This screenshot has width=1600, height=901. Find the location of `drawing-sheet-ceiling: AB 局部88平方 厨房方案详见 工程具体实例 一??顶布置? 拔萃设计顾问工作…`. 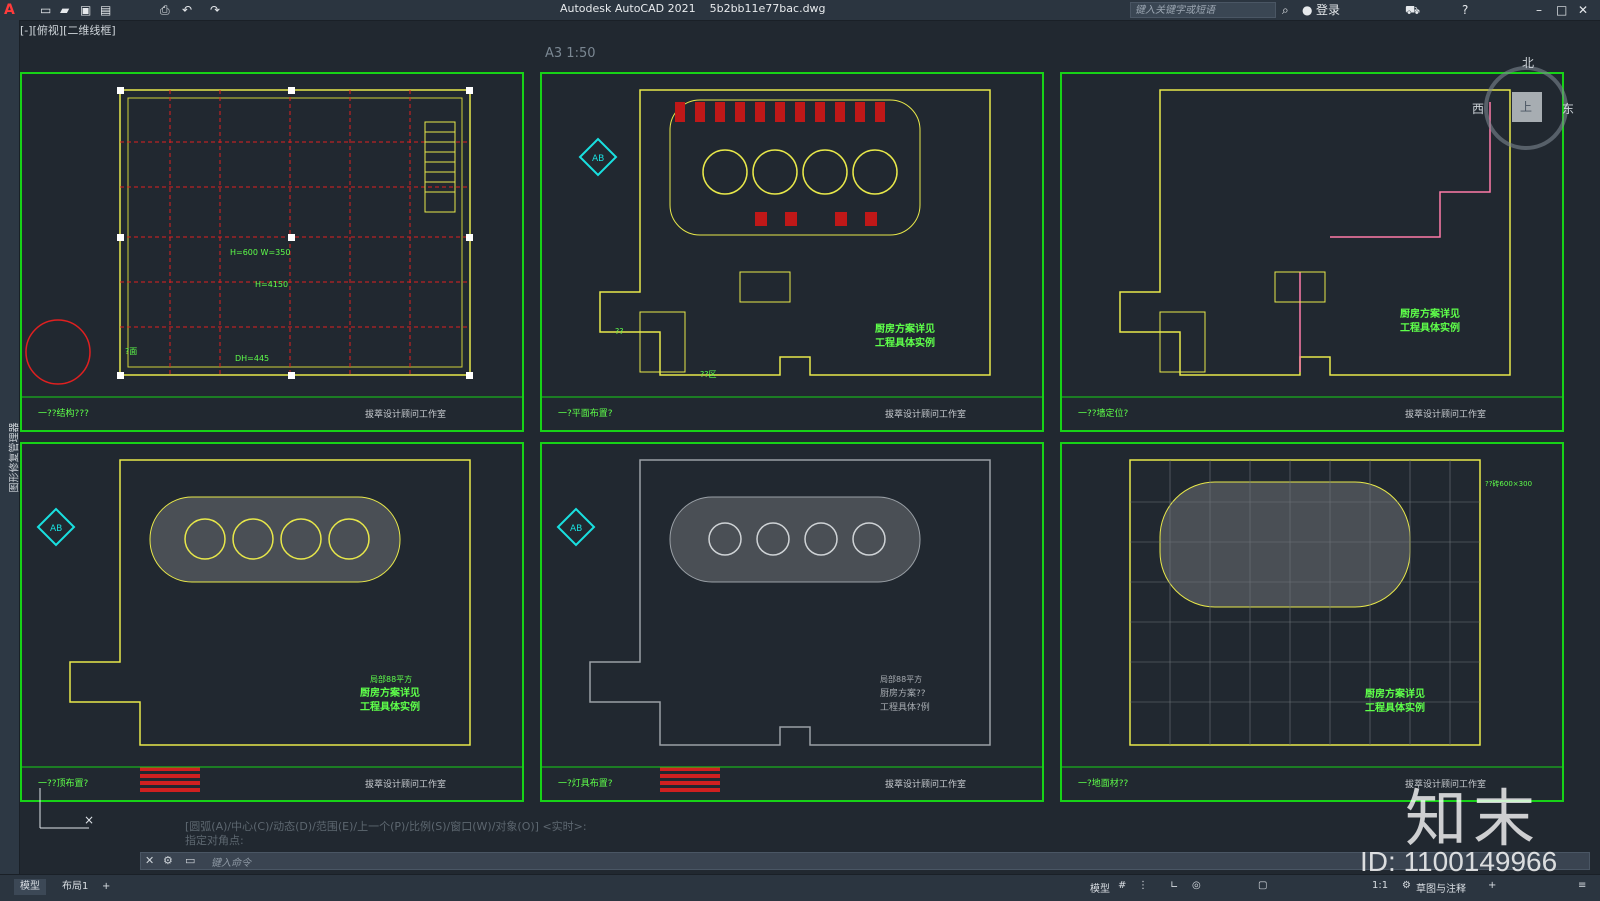

drawing-sheet-ceiling: AB 局部88平方 厨房方案详见 工程具体实例 一??顶布置? 拔萃设计顾问工作… is located at coordinates (273, 623).